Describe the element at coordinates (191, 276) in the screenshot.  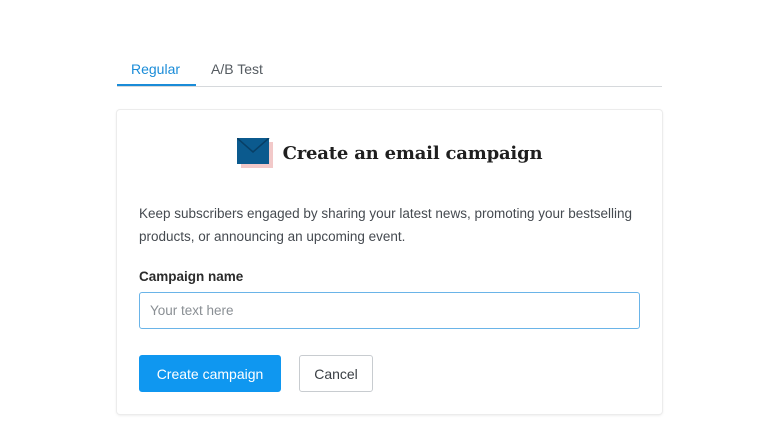
I see `campaign-name-label: Campaign name` at that location.